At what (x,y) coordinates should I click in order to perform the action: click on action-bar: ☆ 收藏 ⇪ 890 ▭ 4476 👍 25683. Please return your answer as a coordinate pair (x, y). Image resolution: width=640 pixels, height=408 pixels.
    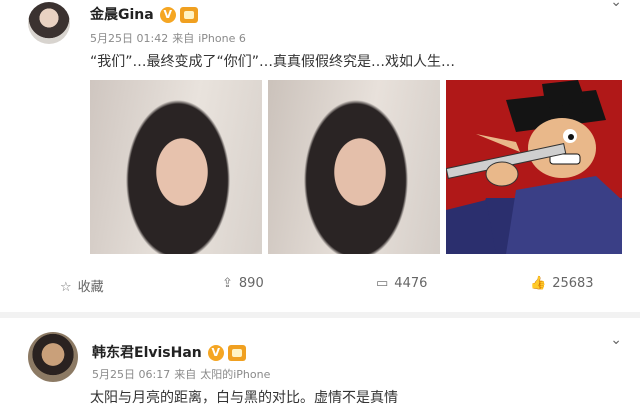
    Looking at the image, I should click on (320, 285).